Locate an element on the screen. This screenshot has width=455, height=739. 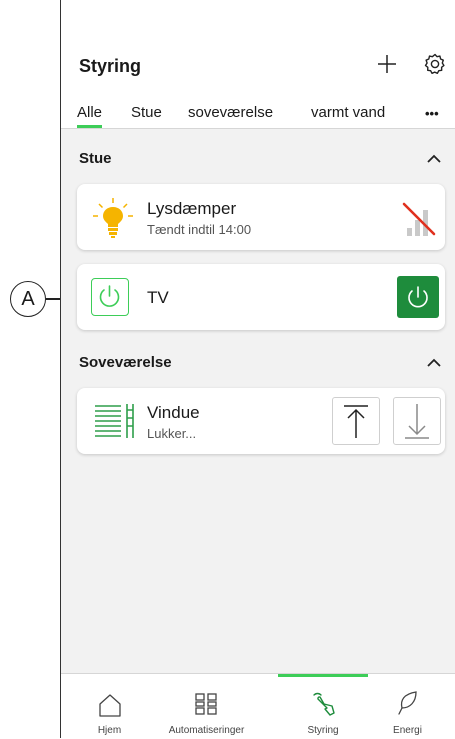
plus-icon is located at coordinates (387, 66).